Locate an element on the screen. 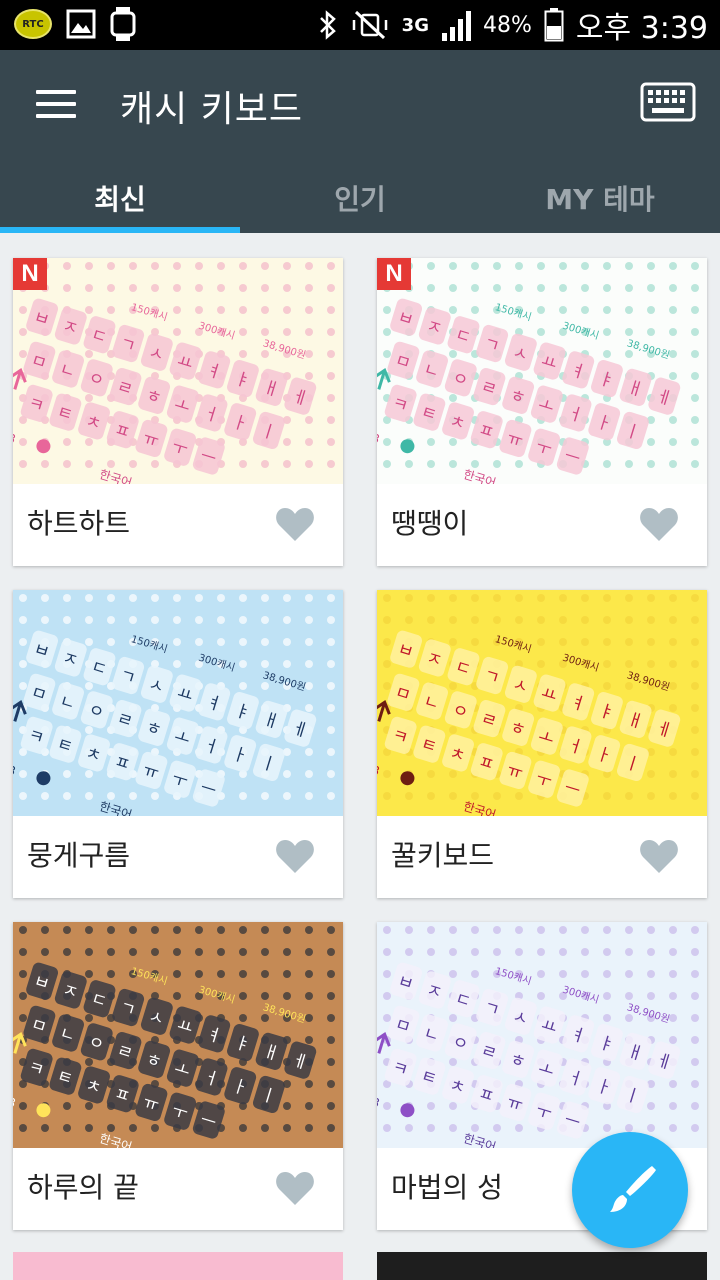  theme-name: 하루의 끝 is located at coordinates (83, 1187).